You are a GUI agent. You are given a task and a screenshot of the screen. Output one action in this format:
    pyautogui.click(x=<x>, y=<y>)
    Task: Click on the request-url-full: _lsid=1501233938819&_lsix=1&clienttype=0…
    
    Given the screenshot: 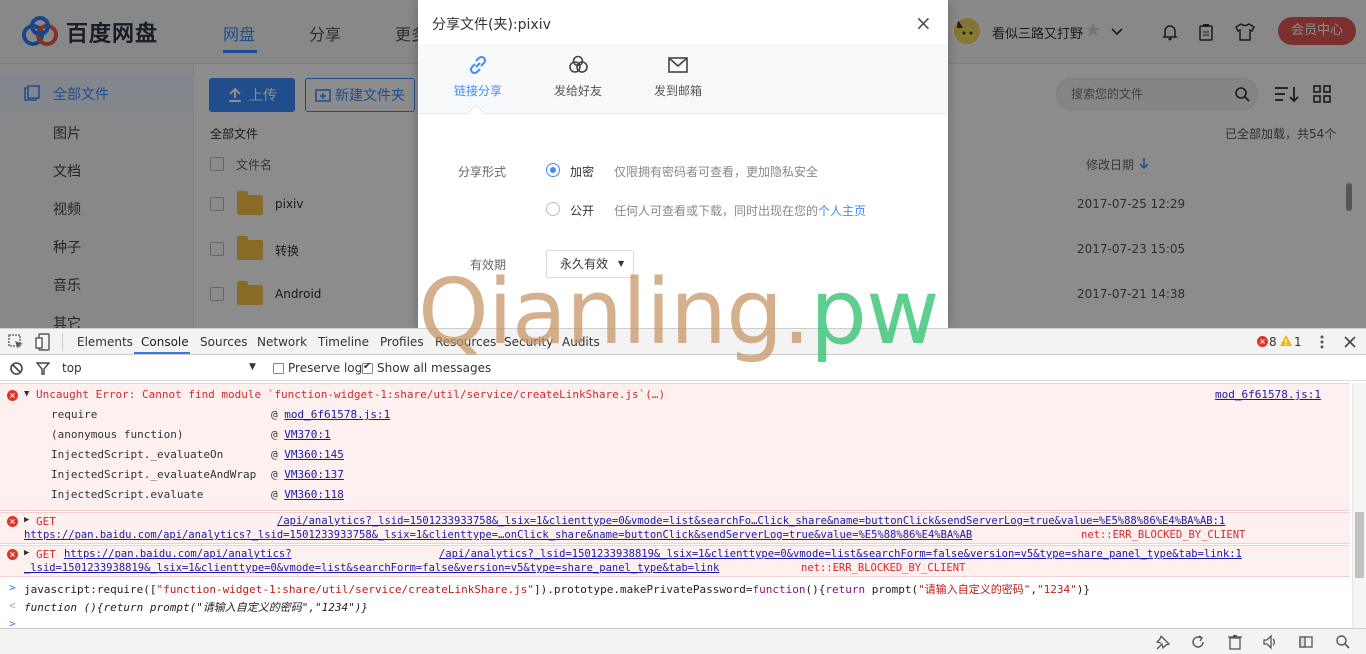 What is the action you would take?
    pyautogui.click(x=371, y=568)
    